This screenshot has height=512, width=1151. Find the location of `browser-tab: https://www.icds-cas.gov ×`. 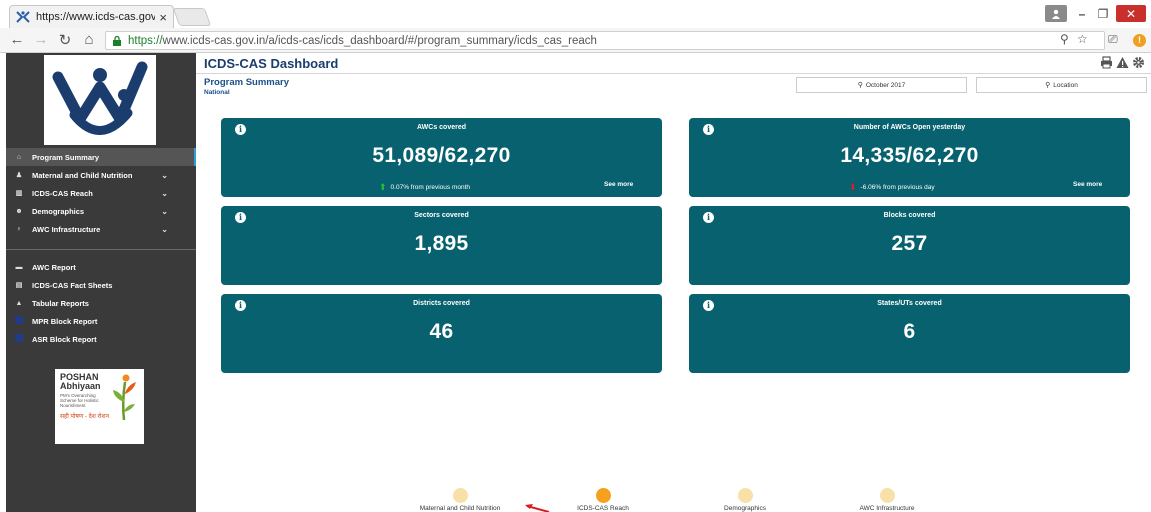

browser-tab: https://www.icds-cas.gov × is located at coordinates (91, 16).